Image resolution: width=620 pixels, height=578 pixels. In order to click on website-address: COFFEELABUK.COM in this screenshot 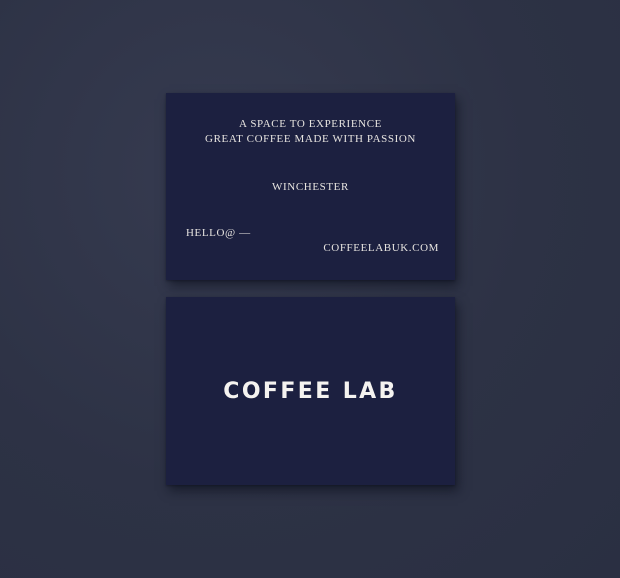, I will do `click(381, 248)`.